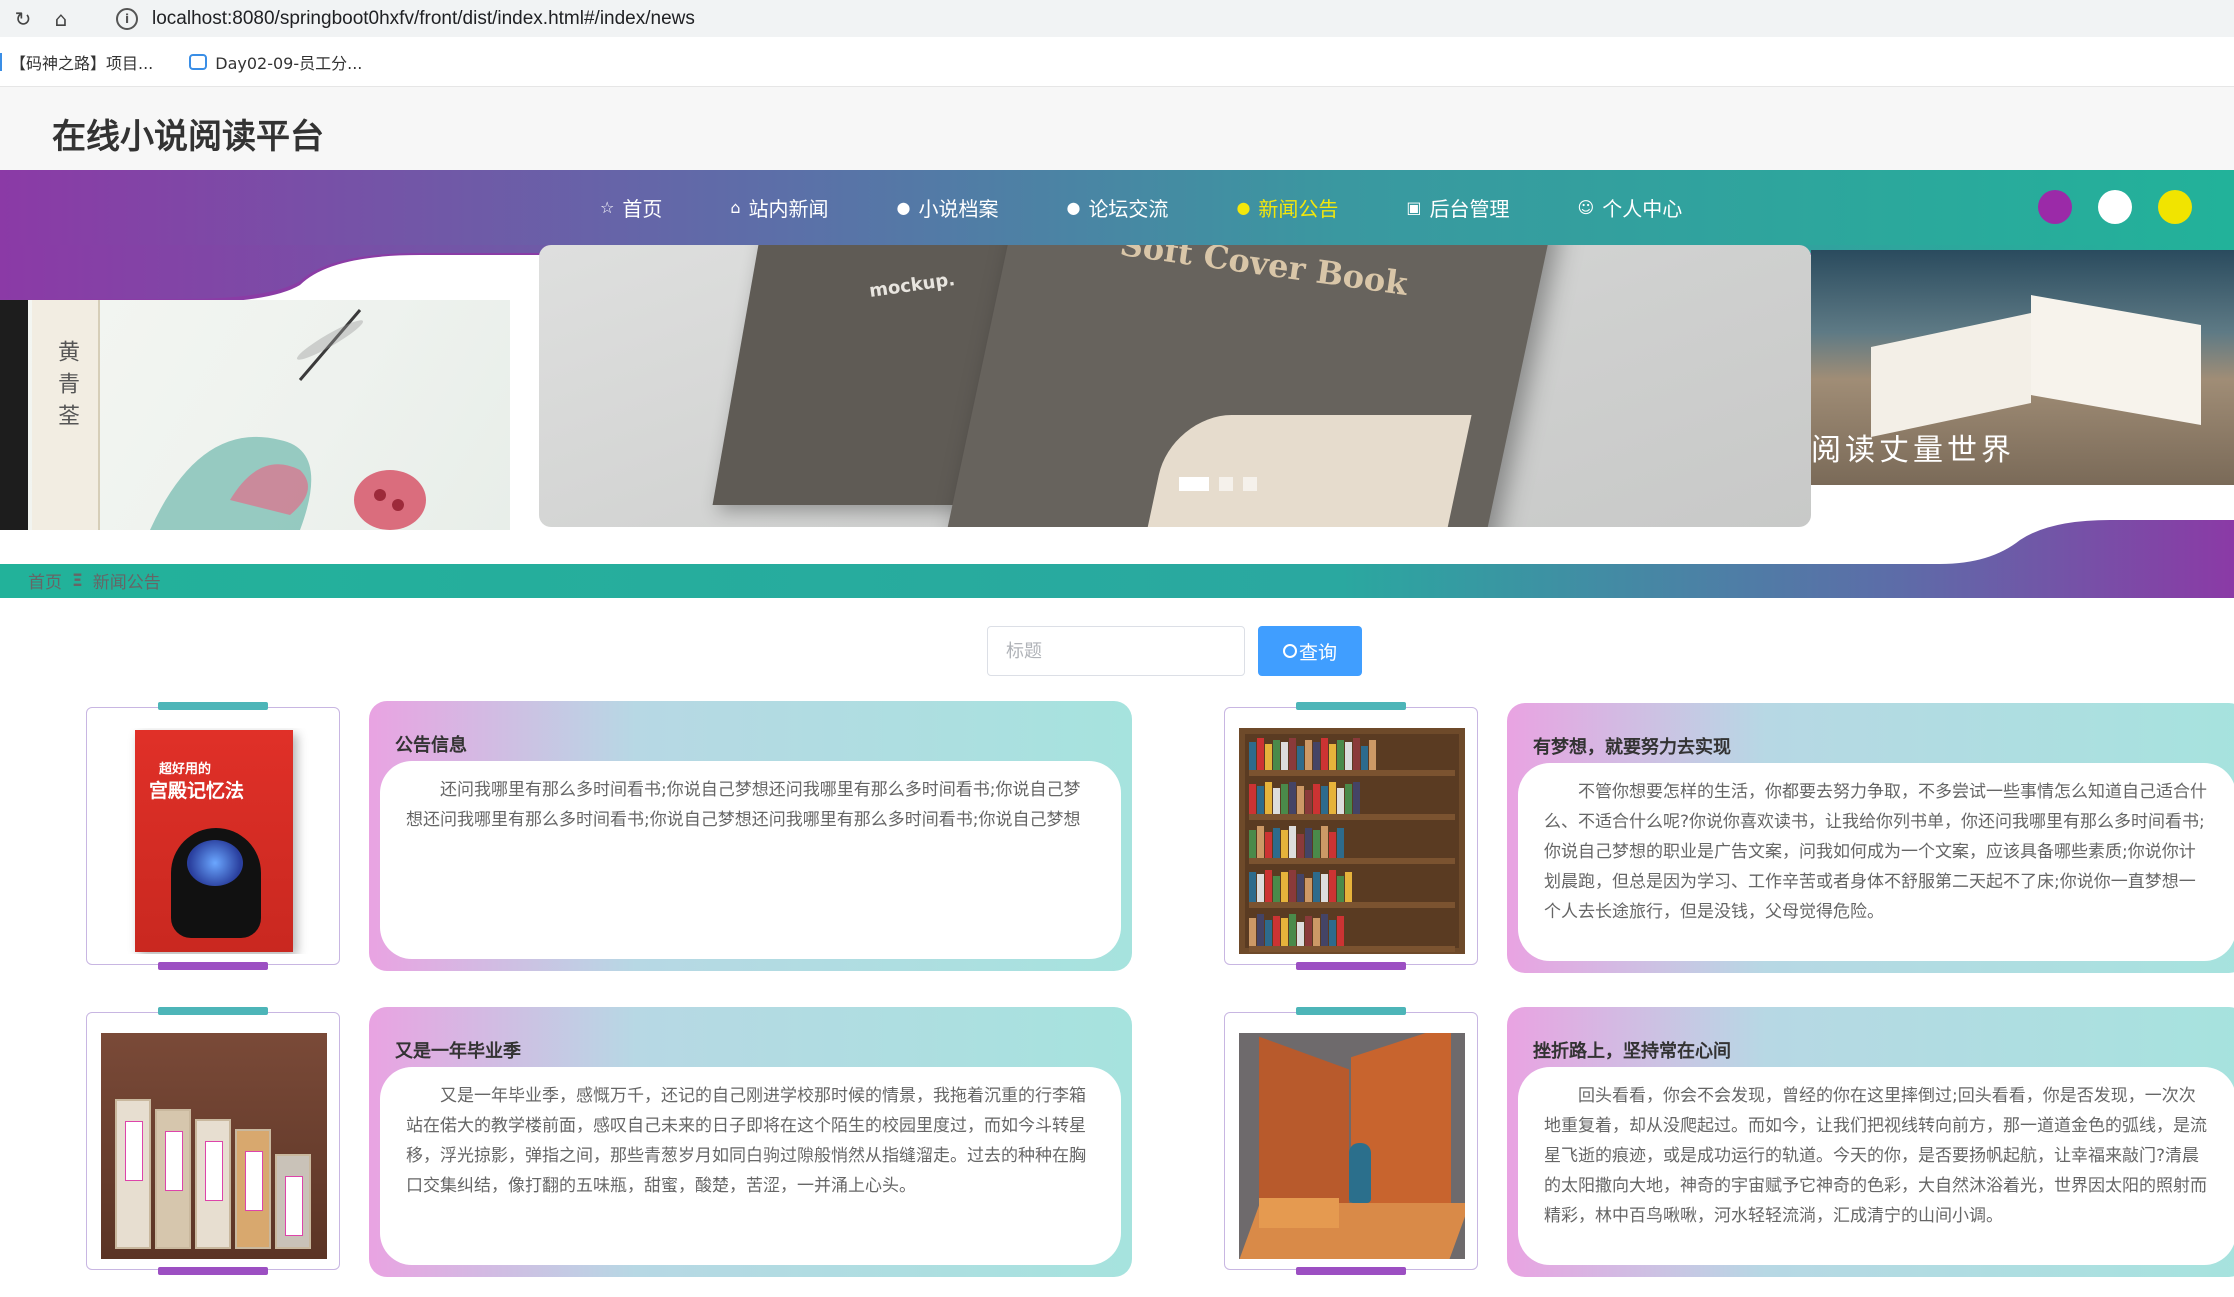  Describe the element at coordinates (1586, 207) in the screenshot. I see `user-icon: ☺` at that location.